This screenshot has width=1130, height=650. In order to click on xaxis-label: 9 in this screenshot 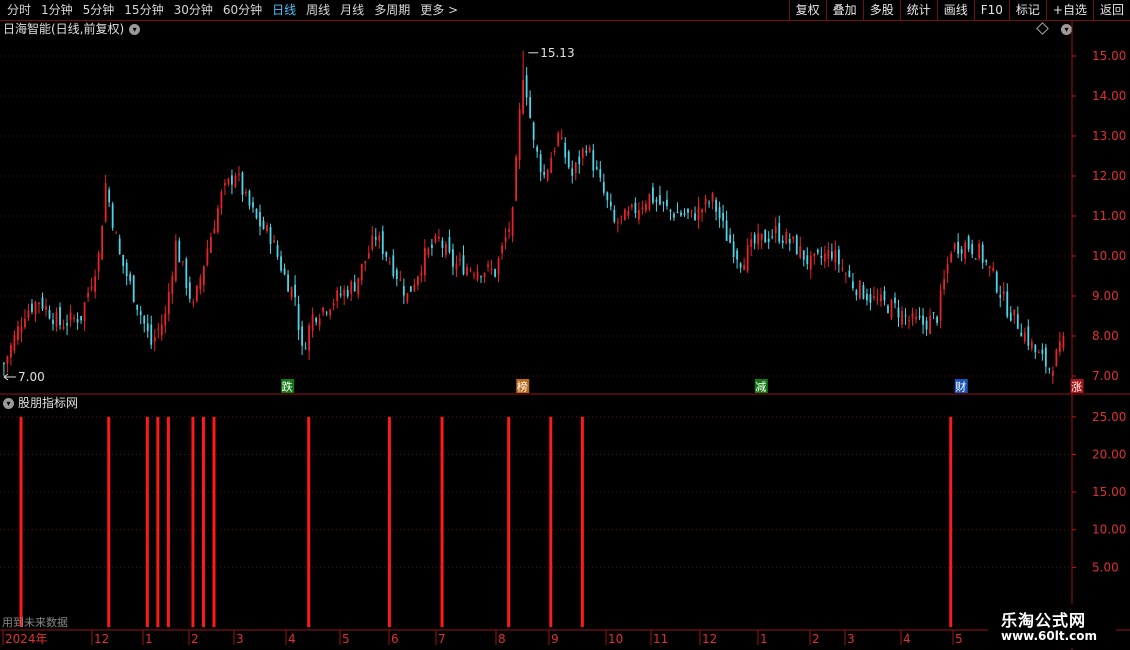, I will do `click(555, 639)`.